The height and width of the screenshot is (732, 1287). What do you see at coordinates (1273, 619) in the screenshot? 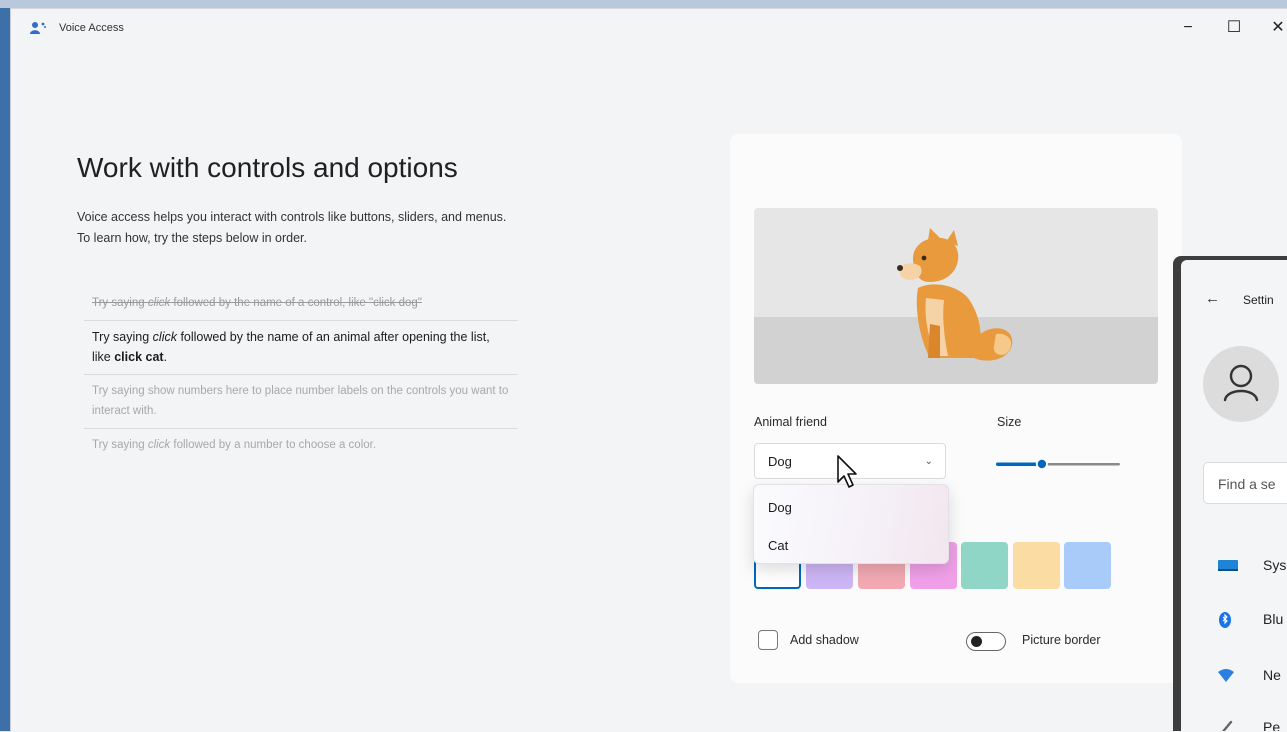
I see `nav-item-label: Blu` at bounding box center [1273, 619].